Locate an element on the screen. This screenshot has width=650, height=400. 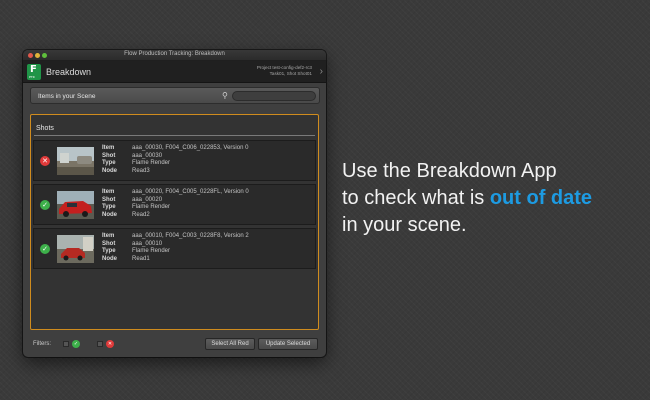
window-title: Flow Production Tracking: Breakdown is located at coordinates (174, 54).